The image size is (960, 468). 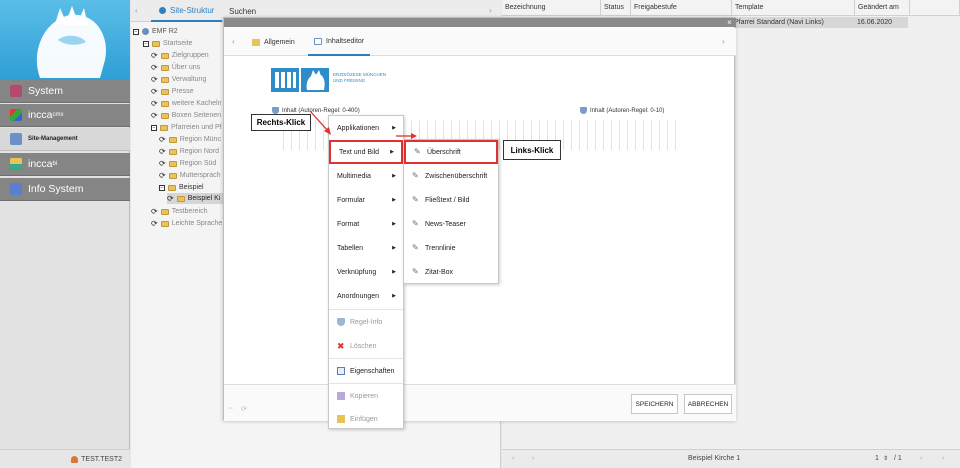 What do you see at coordinates (53, 139) in the screenshot?
I see `nav-label: Site-Management` at bounding box center [53, 139].